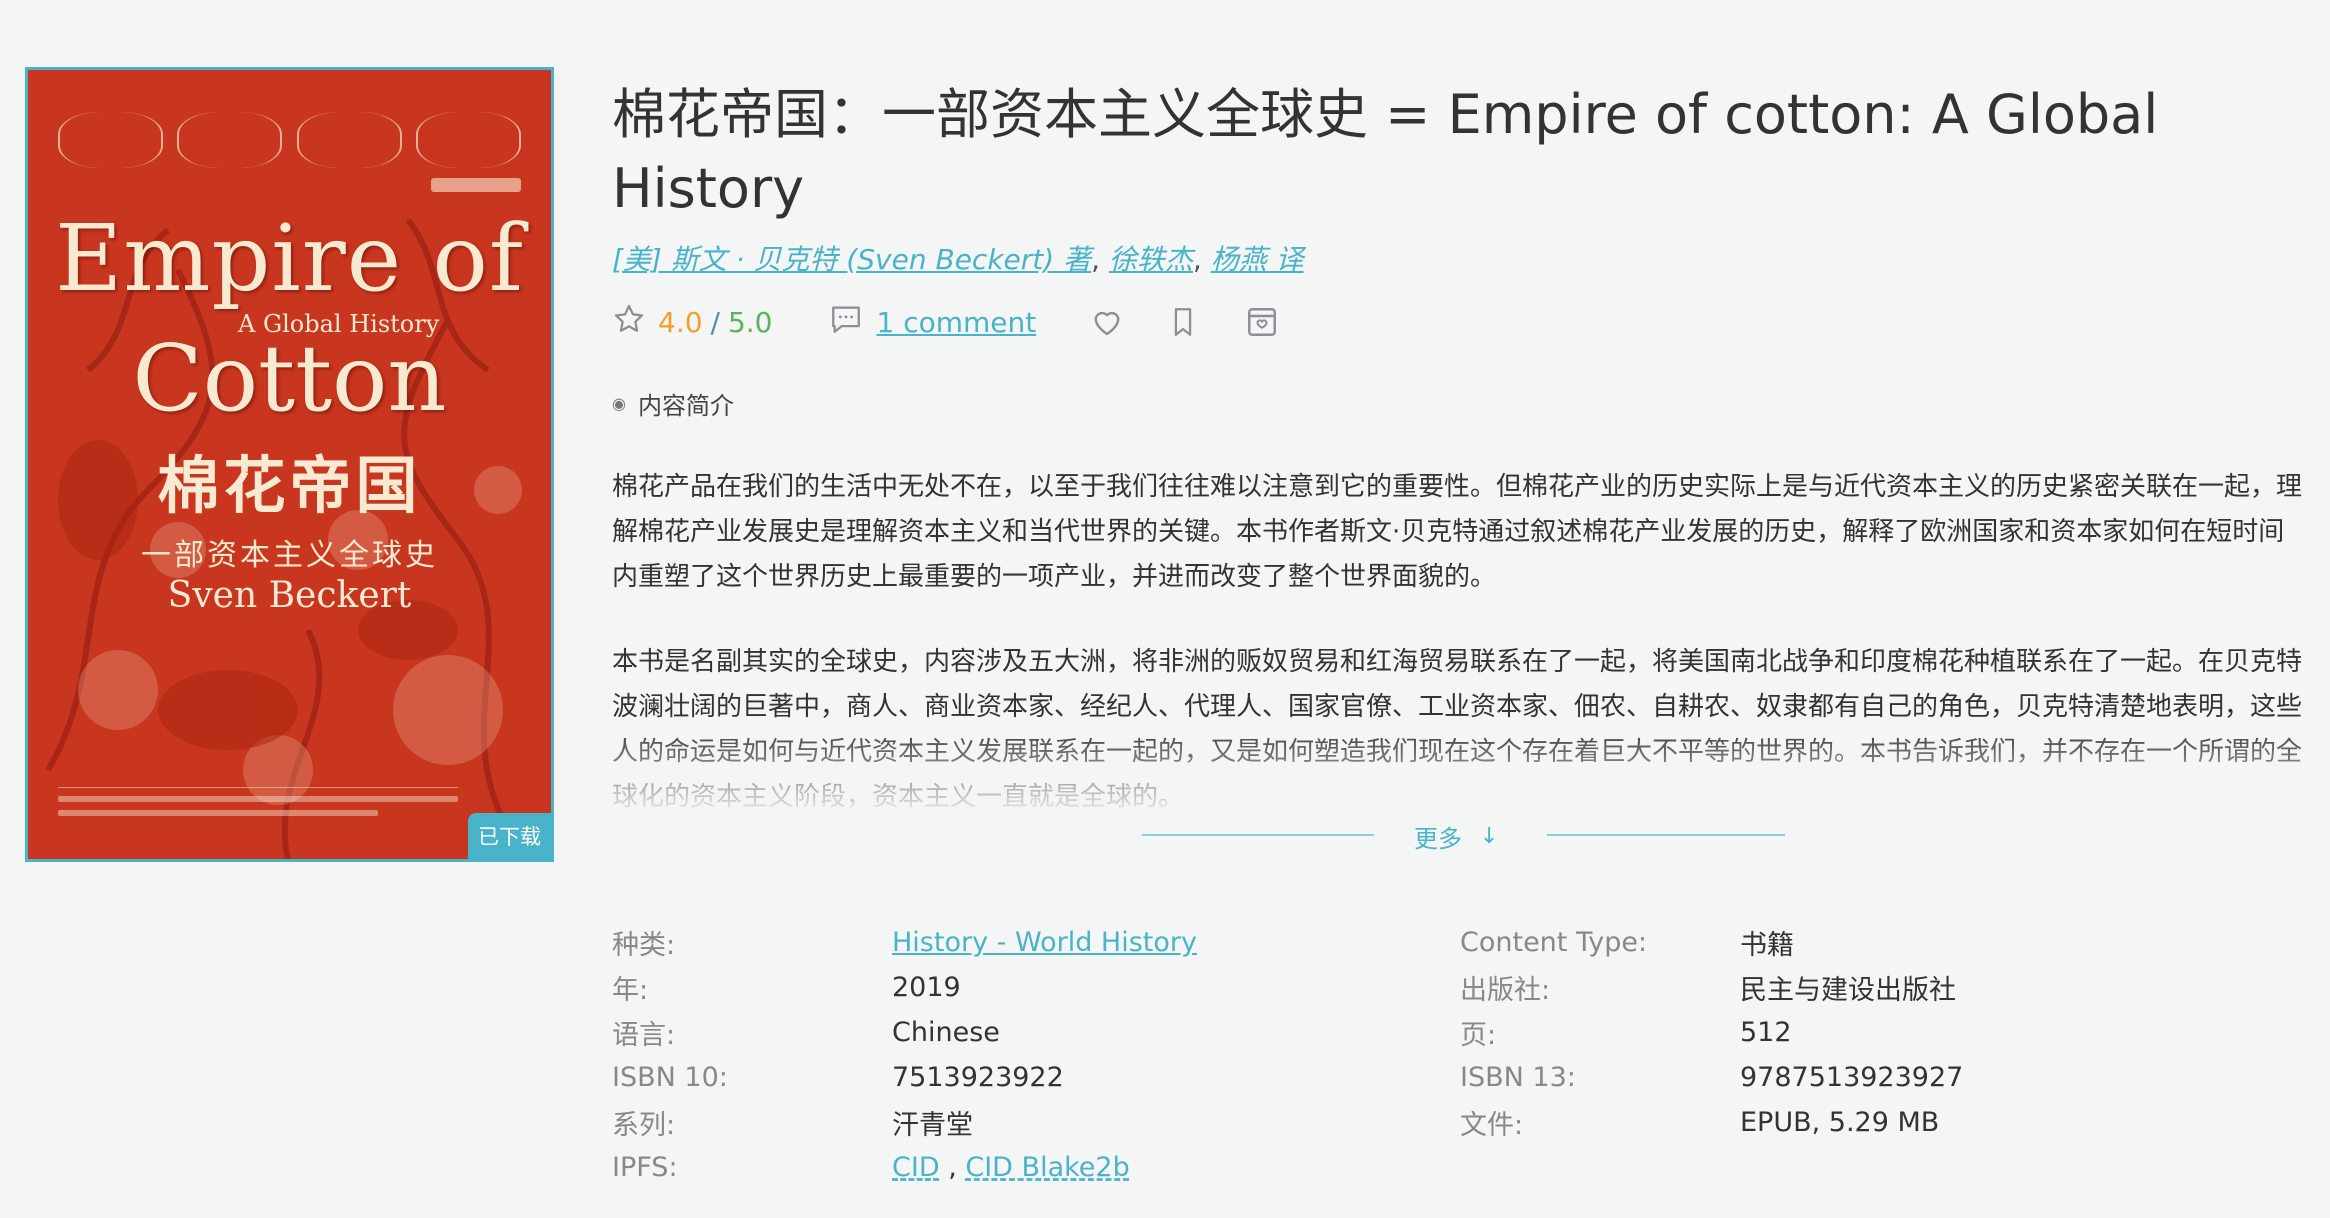 Image resolution: width=2330 pixels, height=1218 pixels. What do you see at coordinates (644, 1125) in the screenshot?
I see `series-label: 系列:` at bounding box center [644, 1125].